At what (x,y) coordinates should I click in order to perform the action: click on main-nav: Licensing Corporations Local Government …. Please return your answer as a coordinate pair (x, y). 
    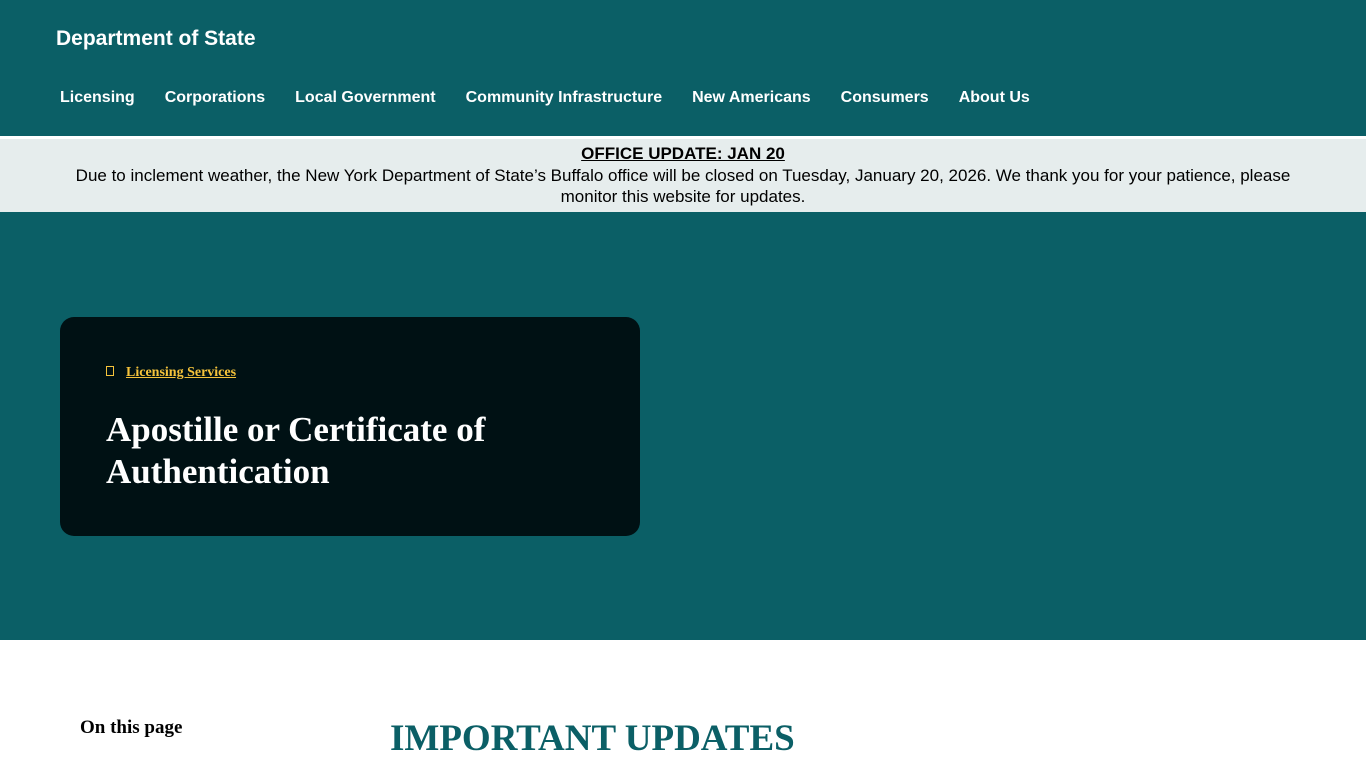
    Looking at the image, I should click on (545, 98).